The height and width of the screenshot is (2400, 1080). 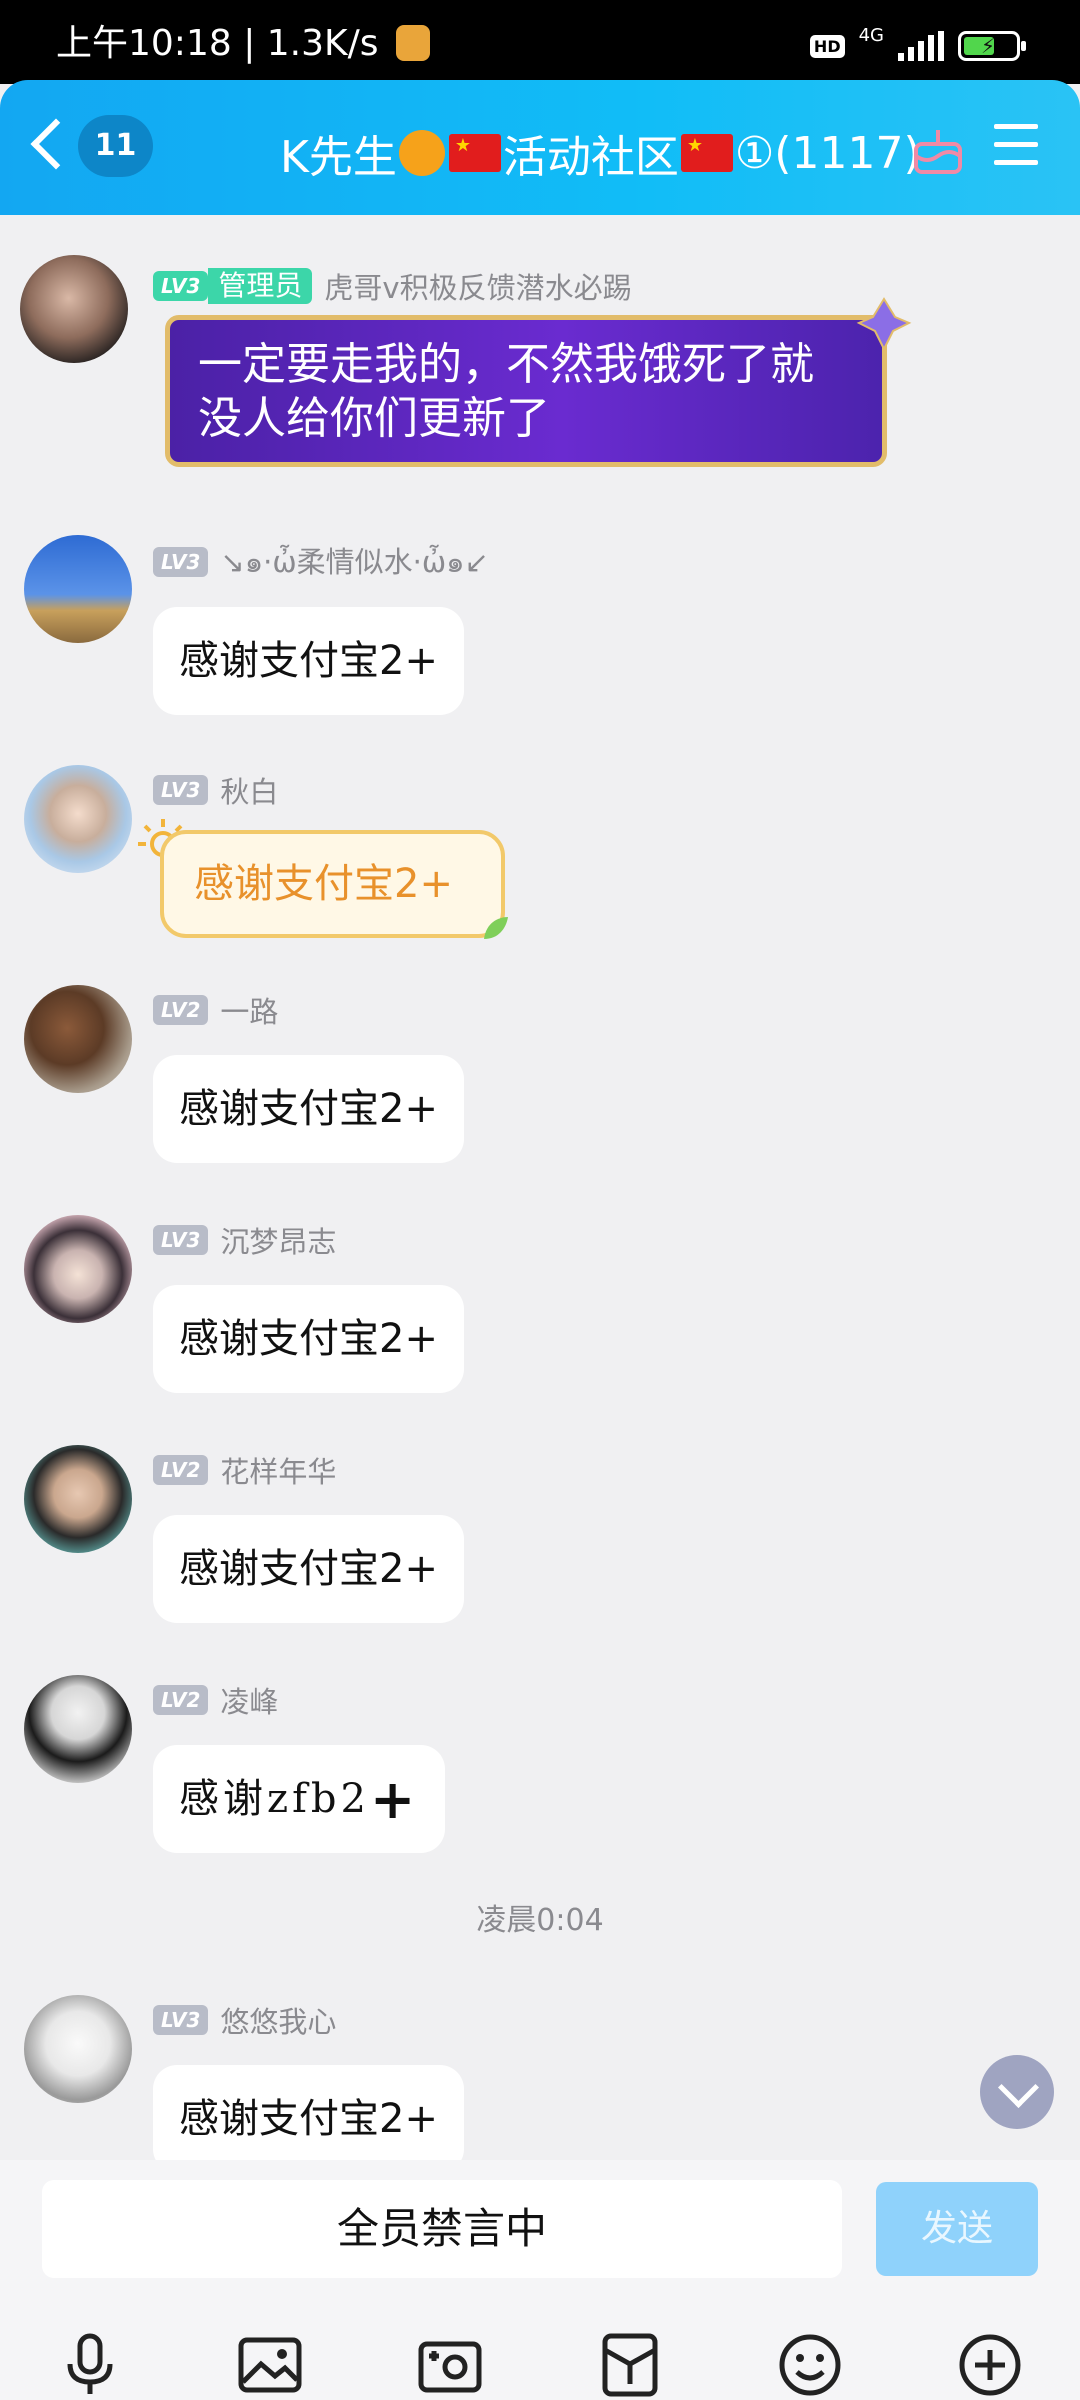 I want to click on unread-count-badge: 11, so click(x=115, y=146).